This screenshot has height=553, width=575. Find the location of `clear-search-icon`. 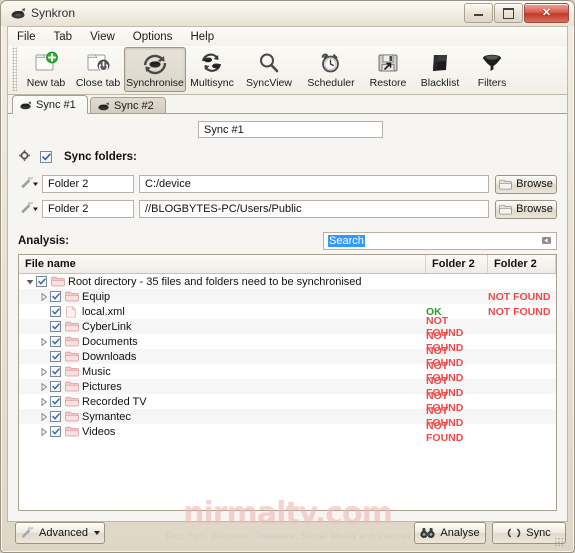

clear-search-icon is located at coordinates (546, 242).